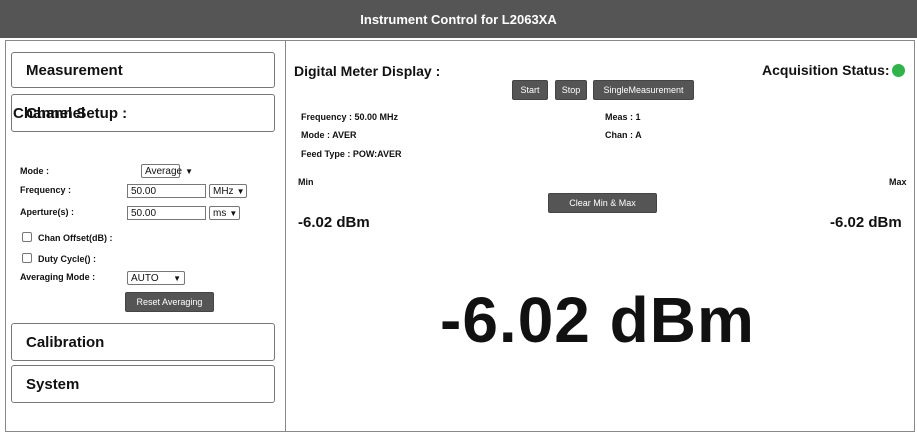 Image resolution: width=917 pixels, height=436 pixels. What do you see at coordinates (898, 182) in the screenshot?
I see `max-label: Max` at bounding box center [898, 182].